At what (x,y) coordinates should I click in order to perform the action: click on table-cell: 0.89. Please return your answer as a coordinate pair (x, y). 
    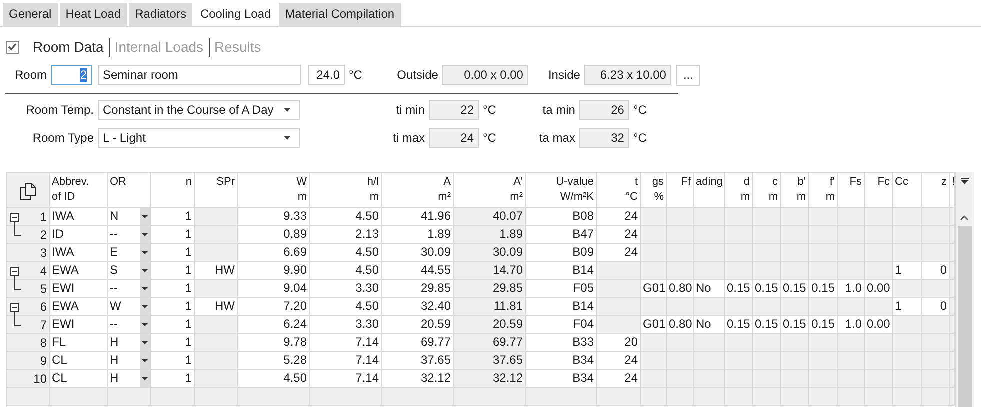
    Looking at the image, I should click on (274, 235).